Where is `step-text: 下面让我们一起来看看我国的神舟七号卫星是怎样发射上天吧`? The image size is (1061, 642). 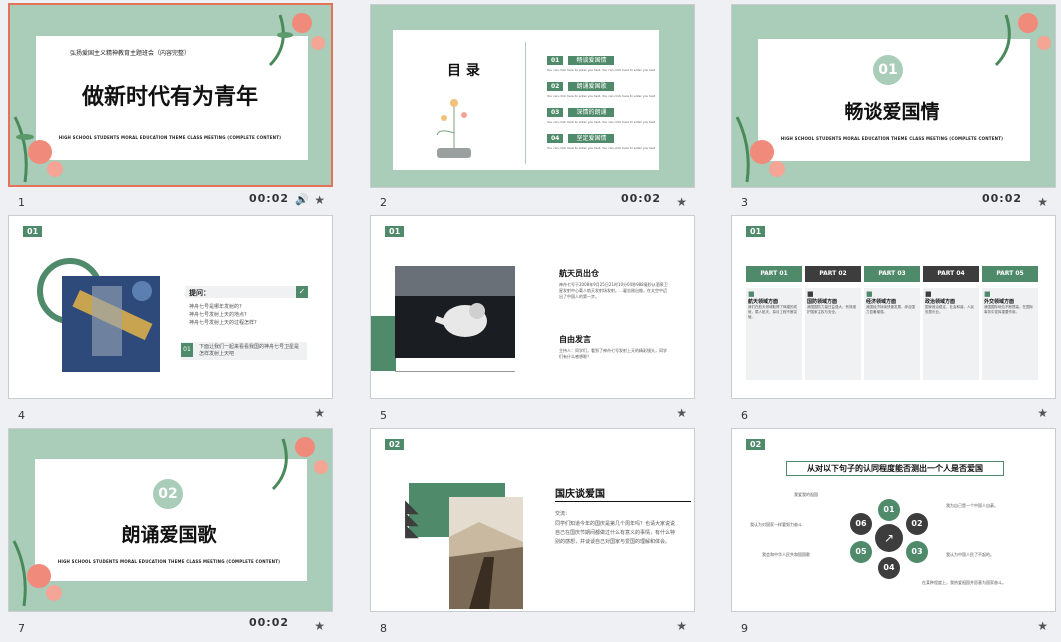 step-text: 下面让我们一起来看看我国的神舟七号卫星是怎样发射上天吧 is located at coordinates (249, 350).